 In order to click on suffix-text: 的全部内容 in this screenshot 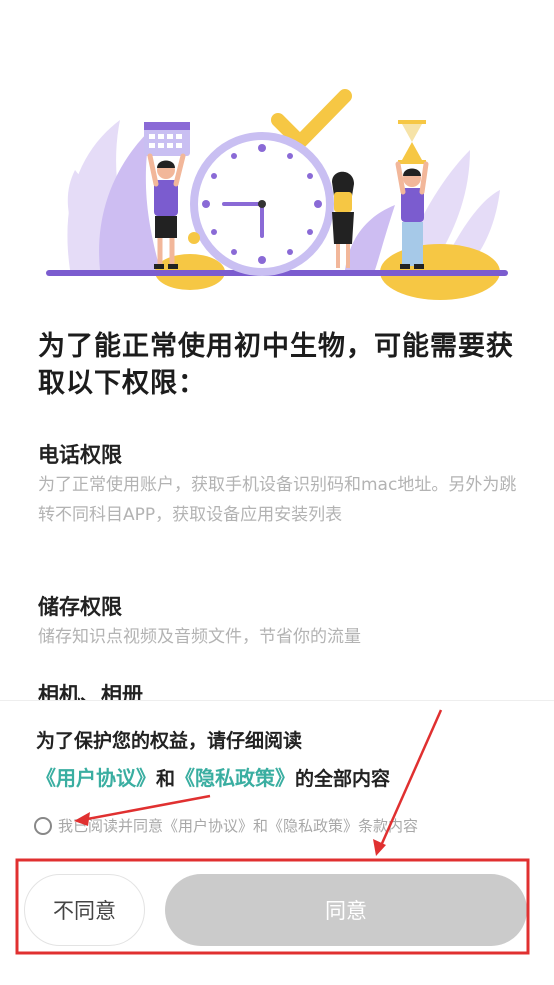, I will do `click(343, 779)`.